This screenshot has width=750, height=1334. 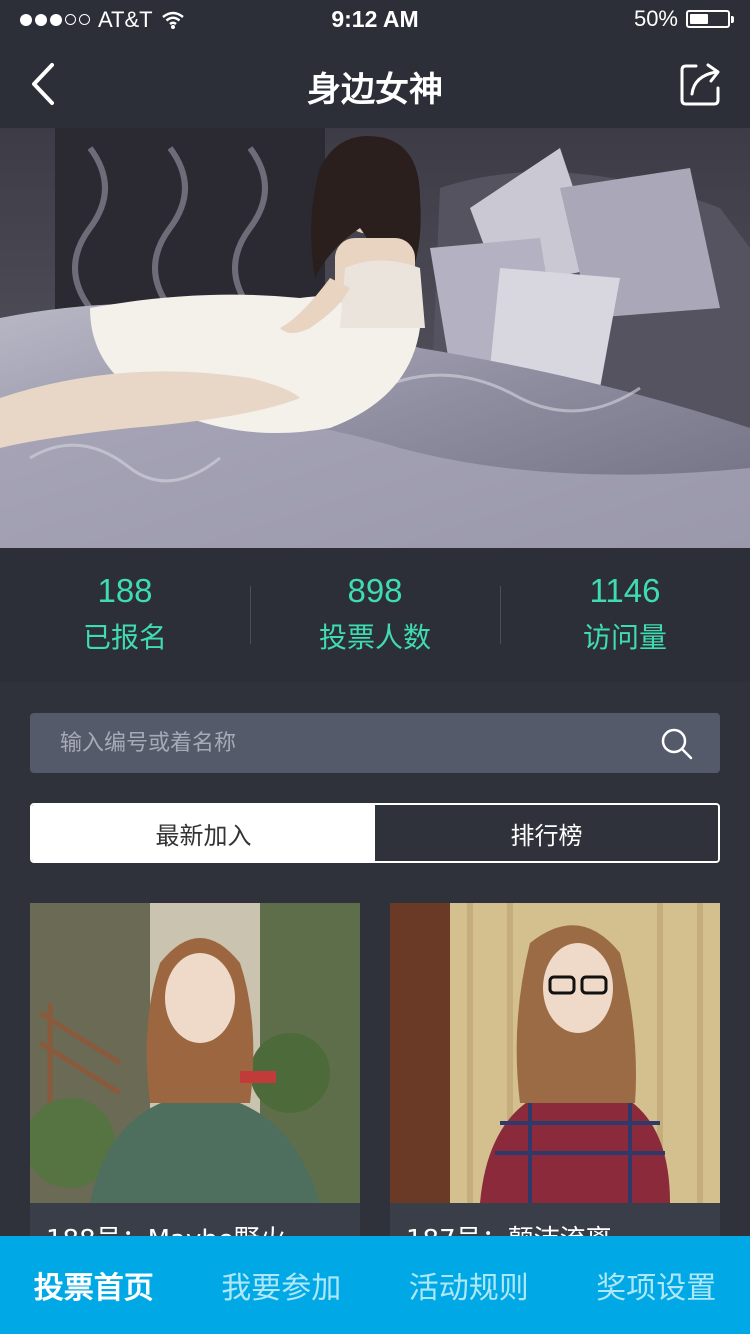 I want to click on share-button, so click(x=701, y=85).